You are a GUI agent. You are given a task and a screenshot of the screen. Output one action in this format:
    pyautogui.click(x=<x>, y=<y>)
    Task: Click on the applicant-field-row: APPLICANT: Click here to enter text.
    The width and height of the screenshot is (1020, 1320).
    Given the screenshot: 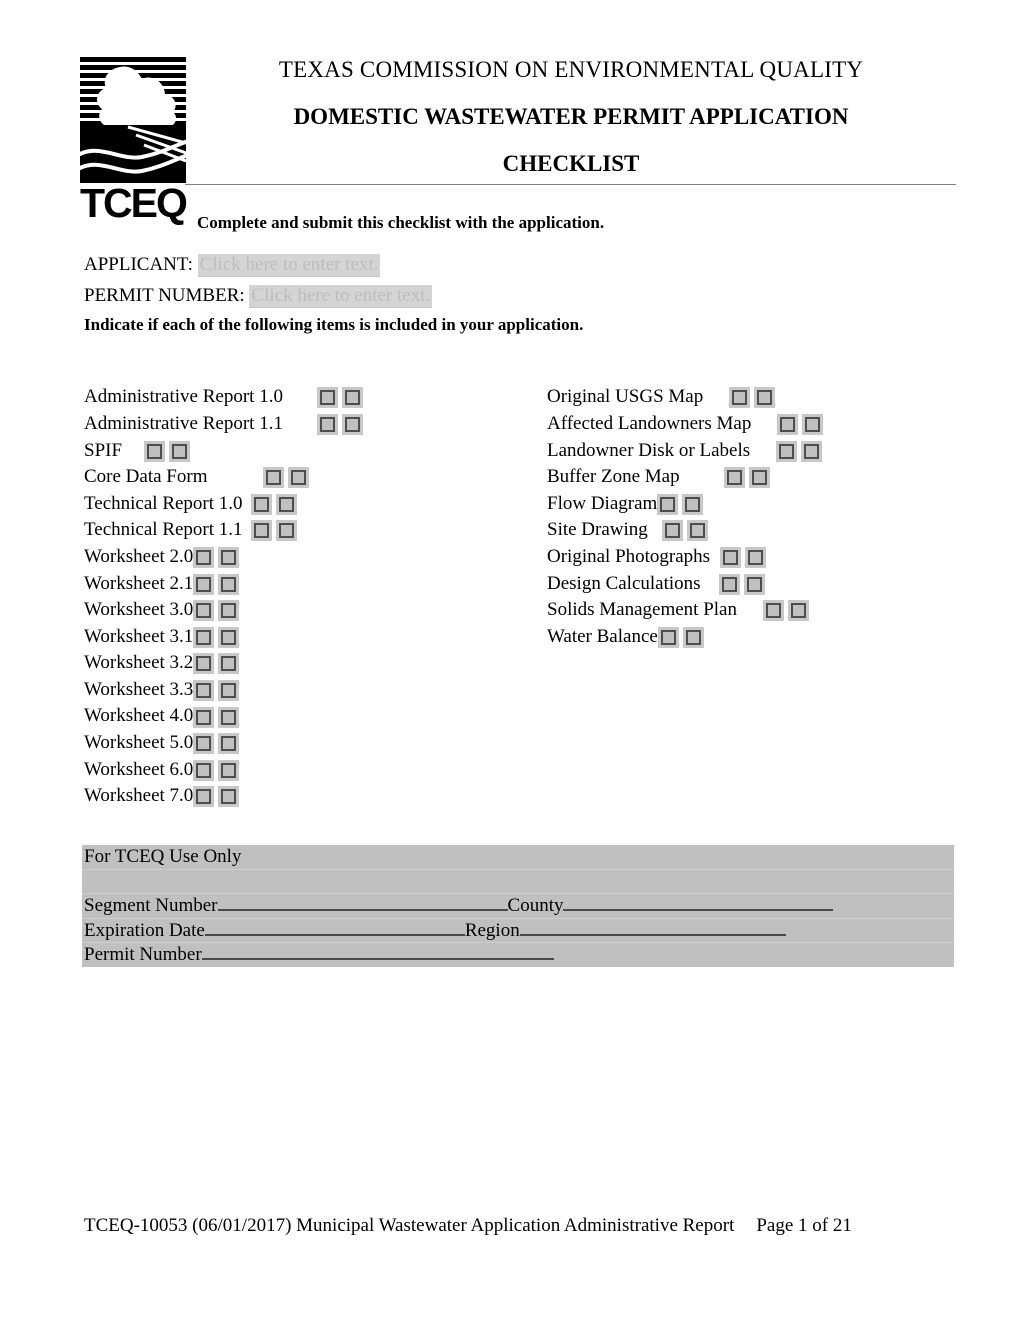 What is the action you would take?
    pyautogui.click(x=232, y=265)
    